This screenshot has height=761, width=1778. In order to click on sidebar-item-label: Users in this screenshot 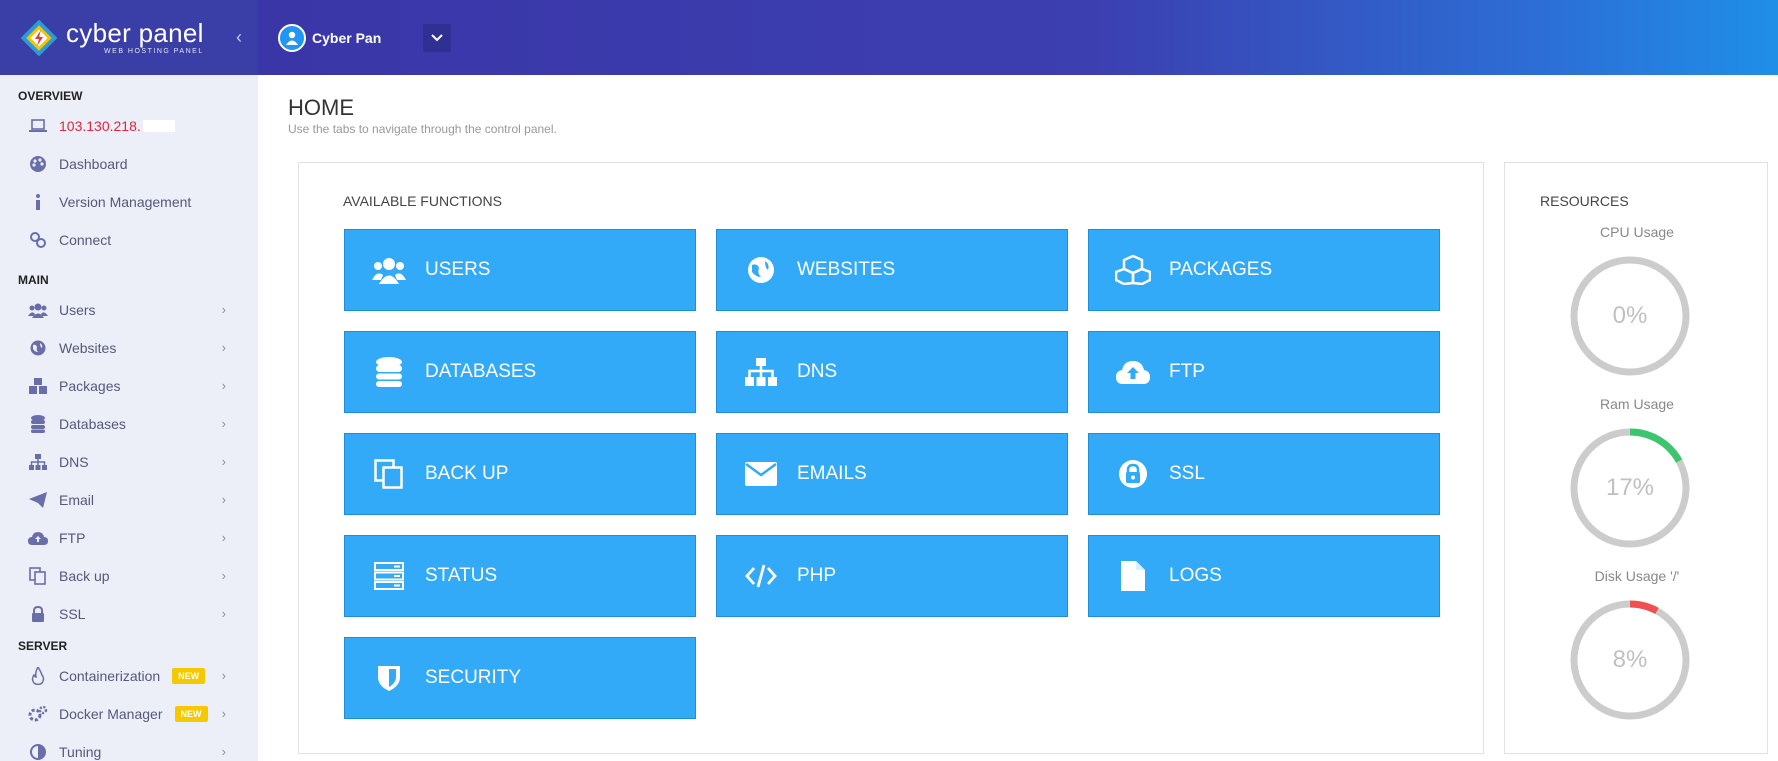, I will do `click(77, 310)`.